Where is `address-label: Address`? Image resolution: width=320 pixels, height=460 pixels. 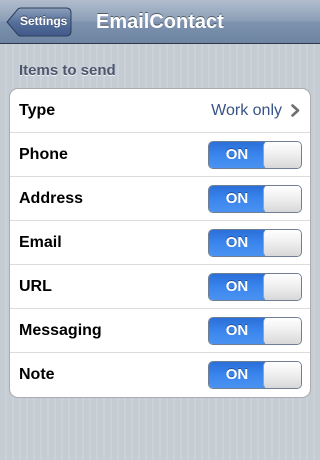
address-label: Address is located at coordinates (51, 198).